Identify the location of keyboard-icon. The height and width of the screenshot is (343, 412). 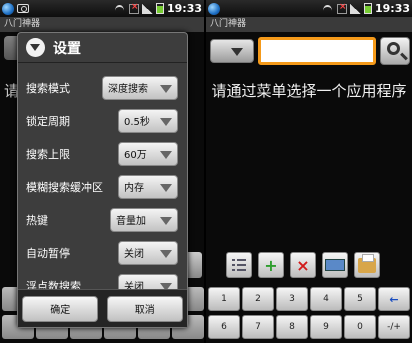
(335, 265).